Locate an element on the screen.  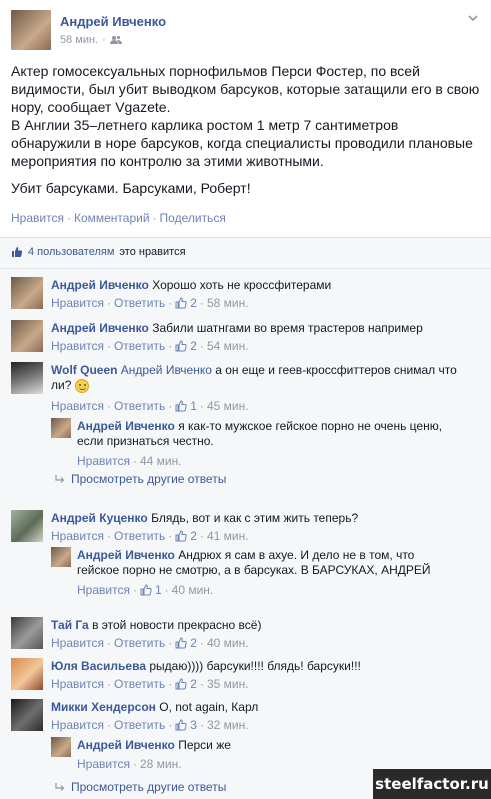
reply-time: 28 мин. is located at coordinates (161, 764).